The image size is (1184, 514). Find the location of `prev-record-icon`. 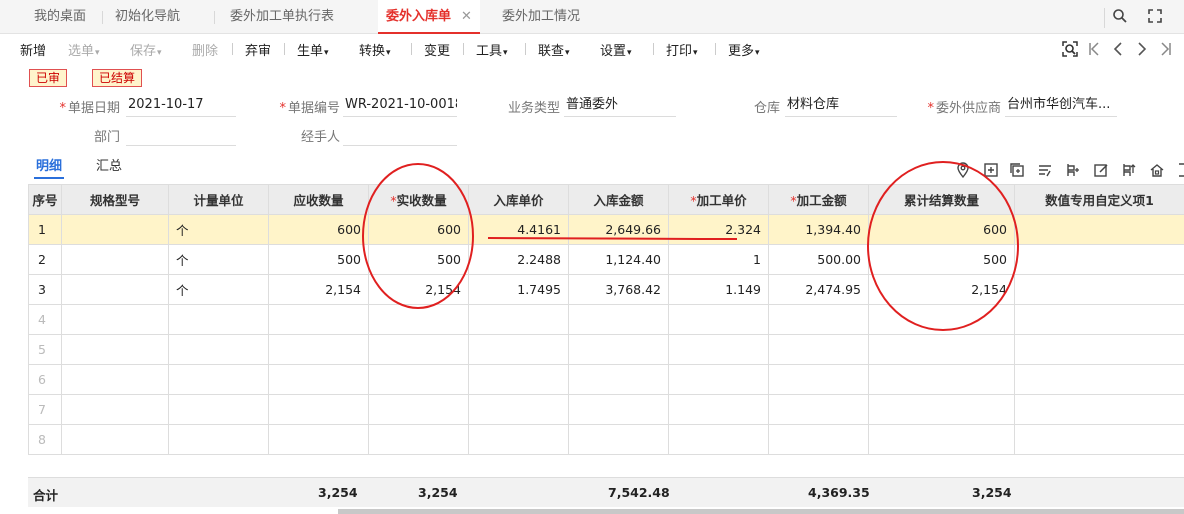

prev-record-icon is located at coordinates (1118, 49).